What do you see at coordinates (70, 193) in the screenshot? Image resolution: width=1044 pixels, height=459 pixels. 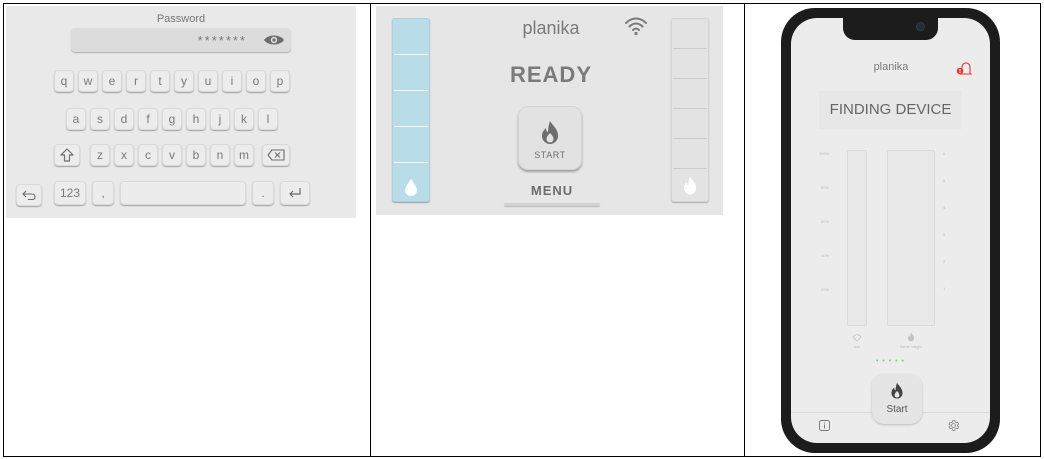 I see `numbers-key: 123` at bounding box center [70, 193].